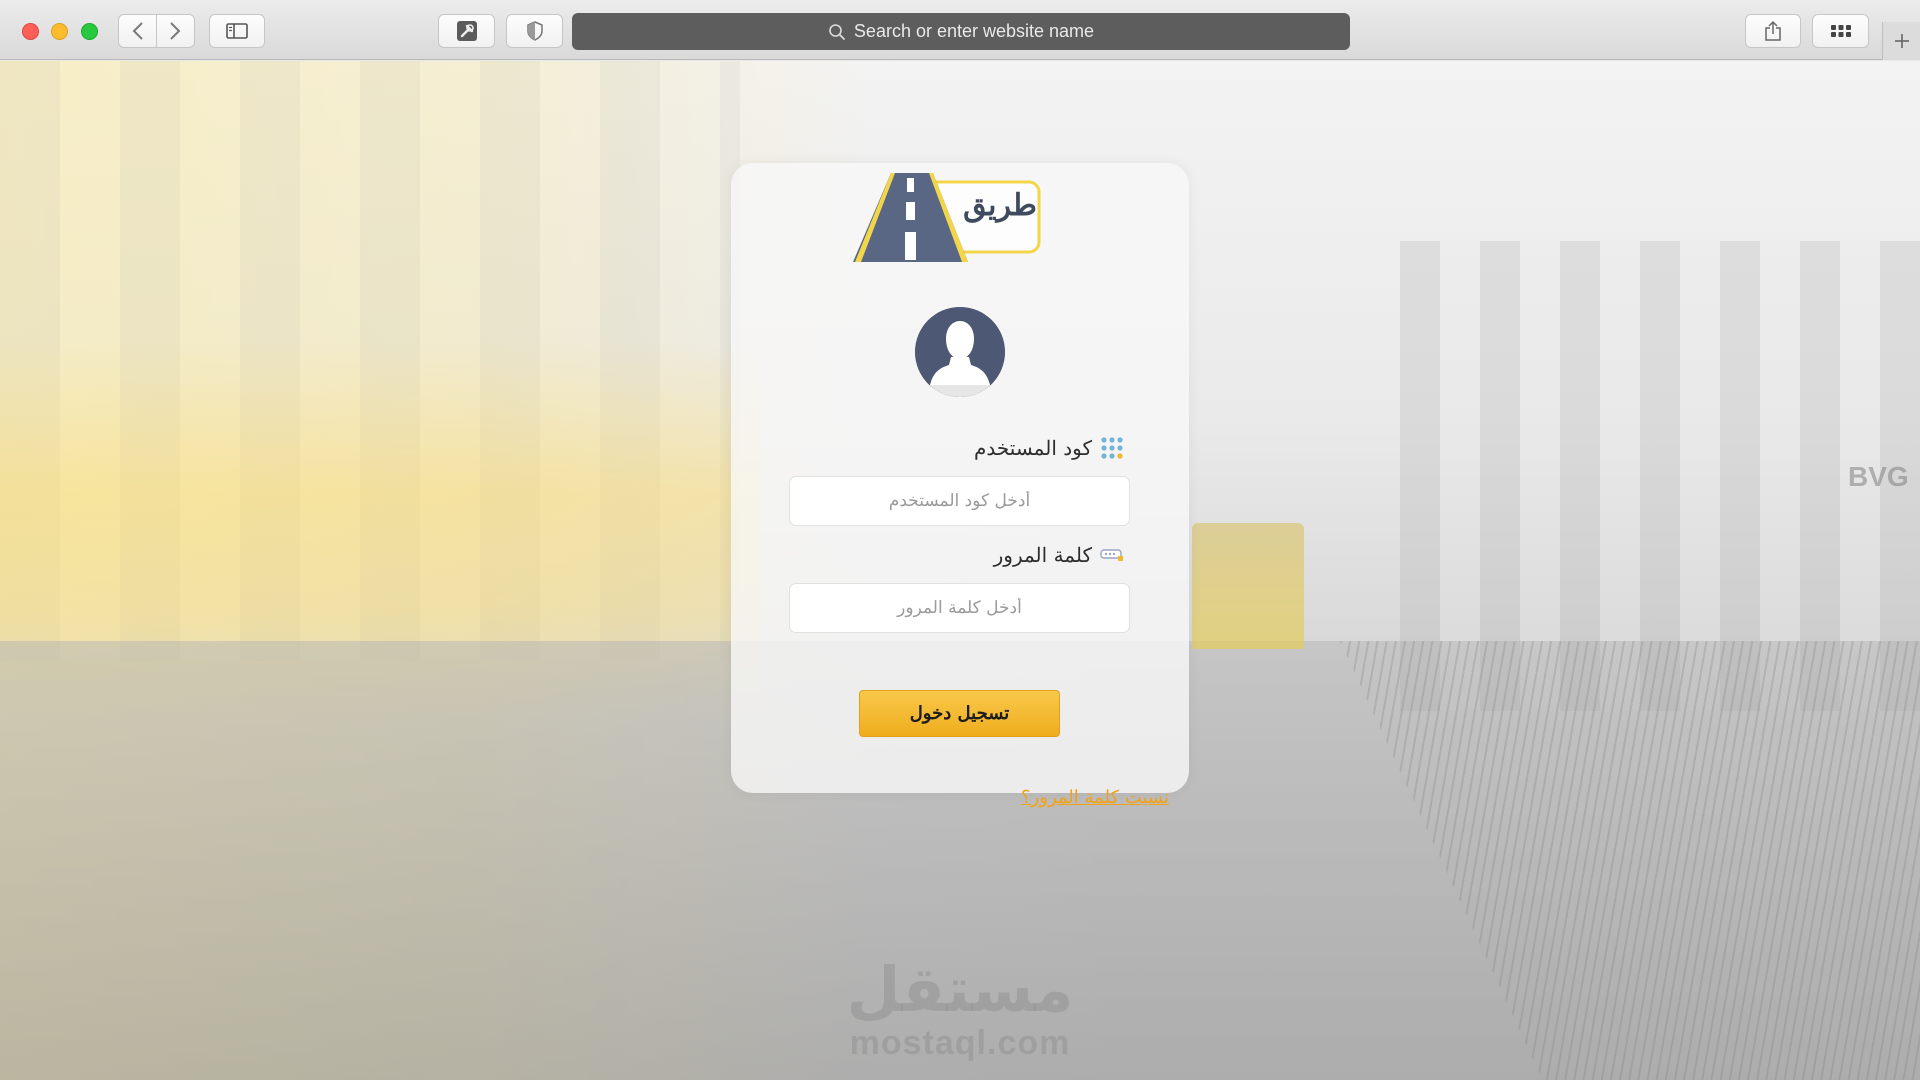 The width and height of the screenshot is (1920, 1080). Describe the element at coordinates (1112, 448) in the screenshot. I see `keypad-icon` at that location.